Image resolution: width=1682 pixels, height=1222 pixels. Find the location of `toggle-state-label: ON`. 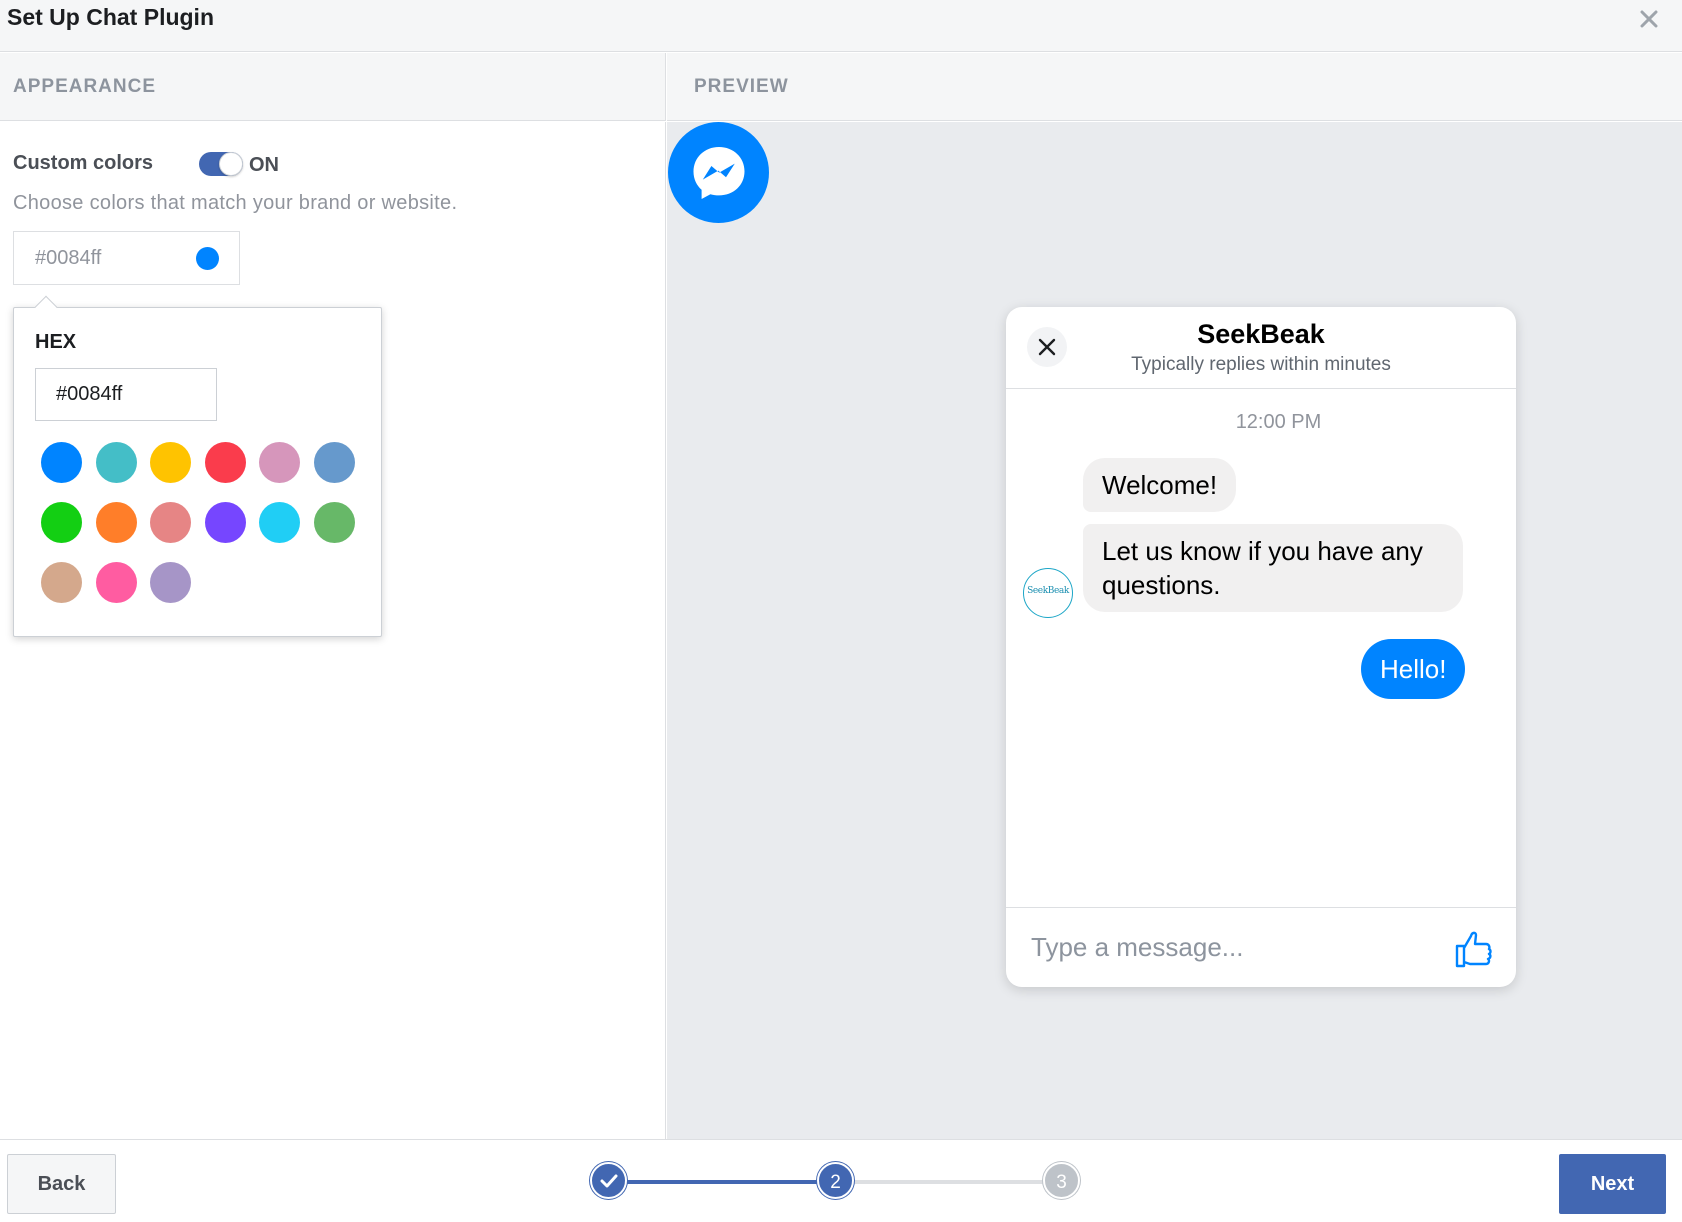

toggle-state-label: ON is located at coordinates (264, 165).